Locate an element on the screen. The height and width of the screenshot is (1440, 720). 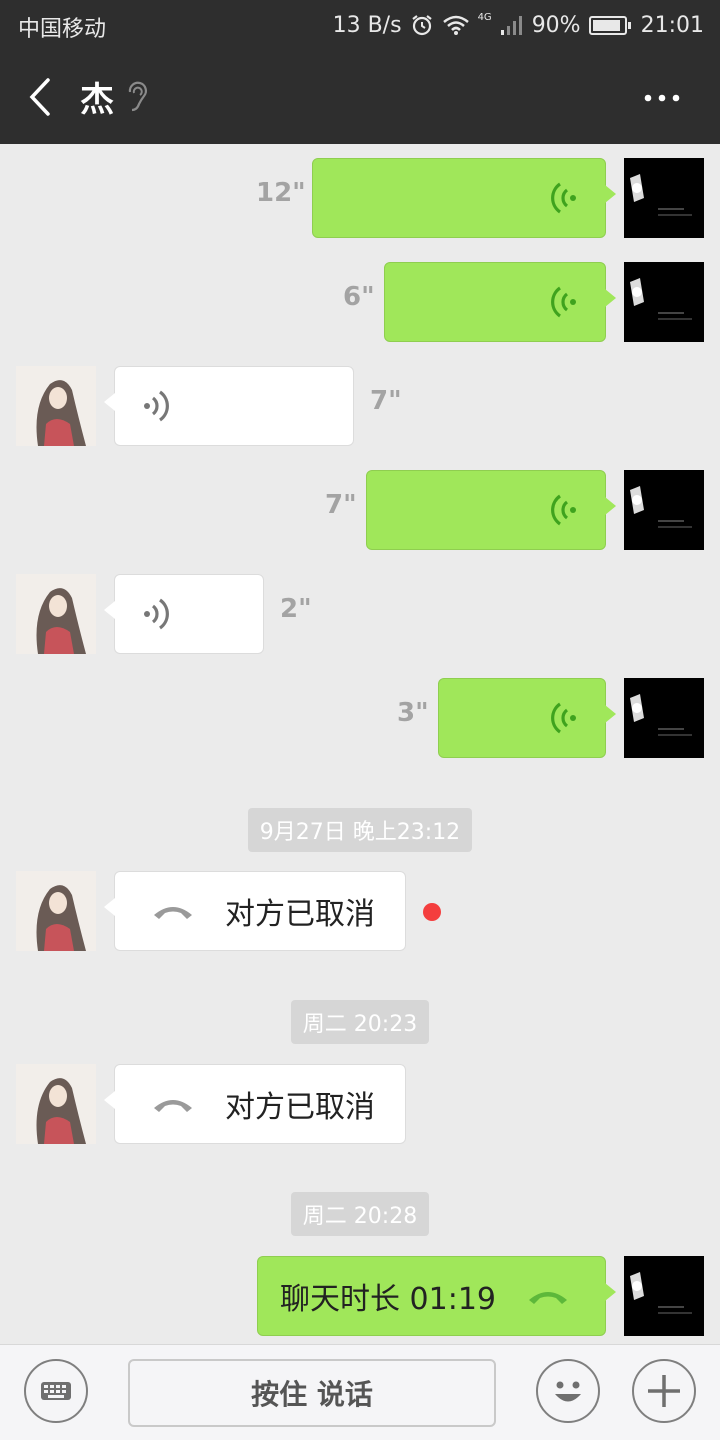
clock: 21:01 is located at coordinates (672, 25).